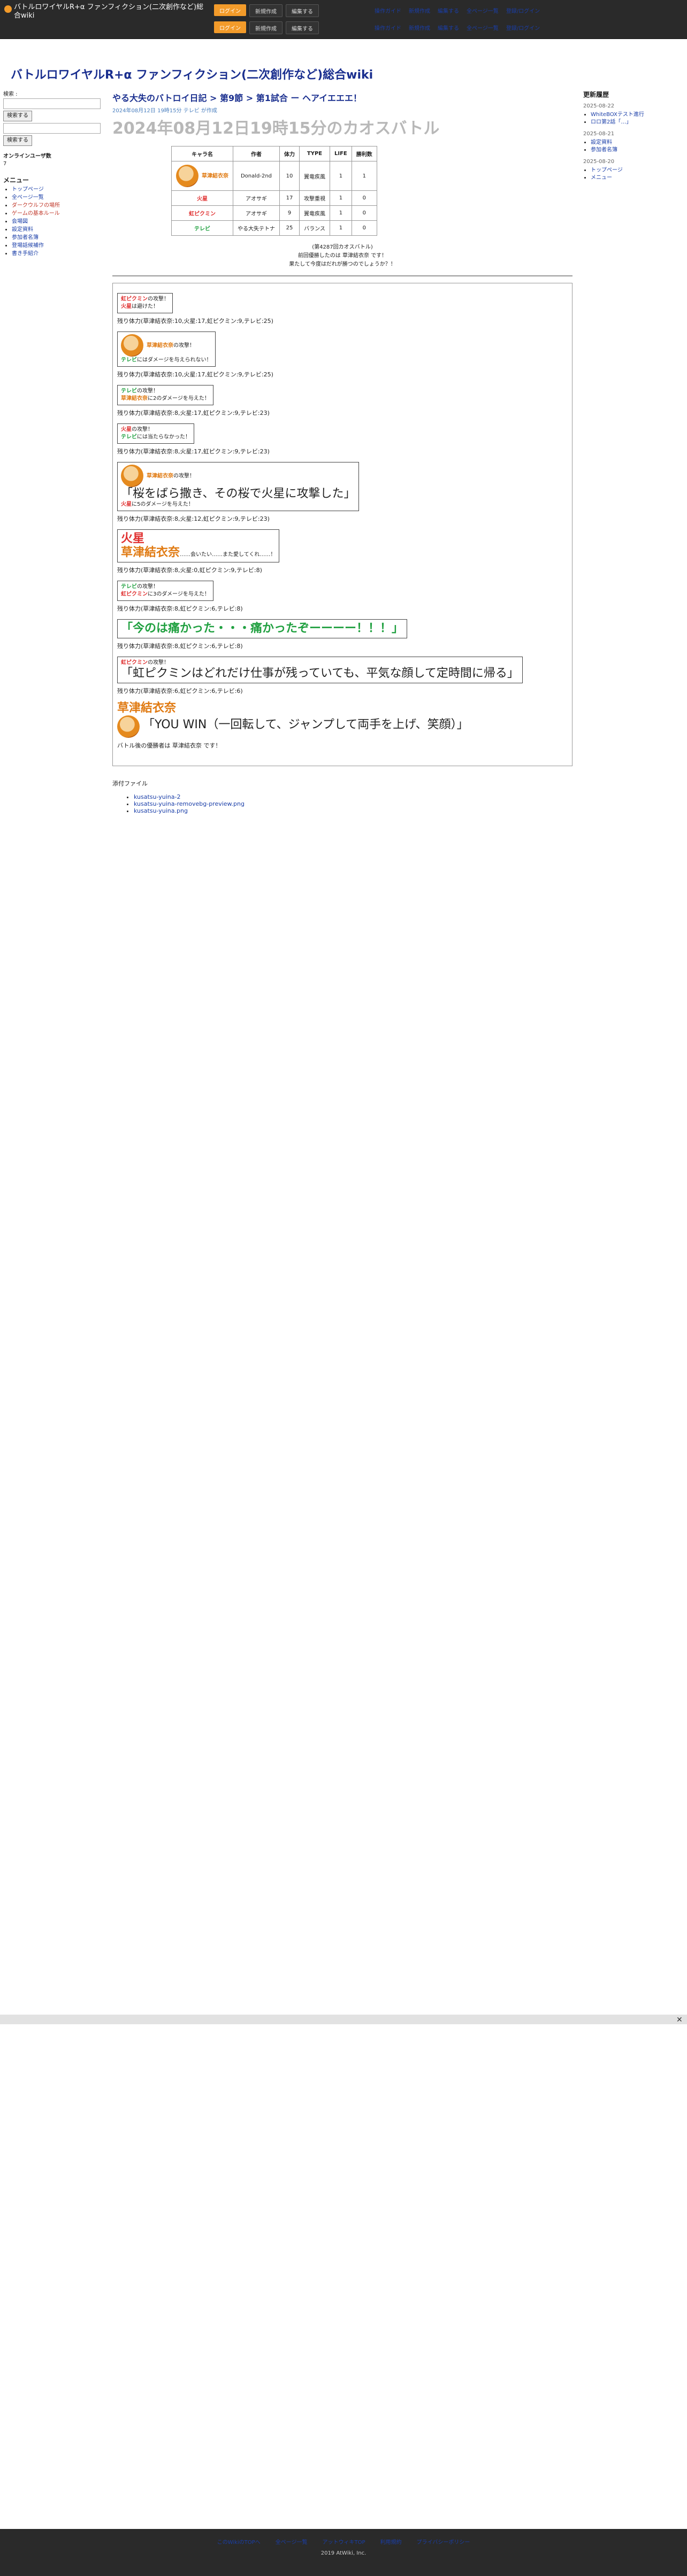 The height and width of the screenshot is (2576, 687). I want to click on login-button-2: ログイン, so click(230, 27).